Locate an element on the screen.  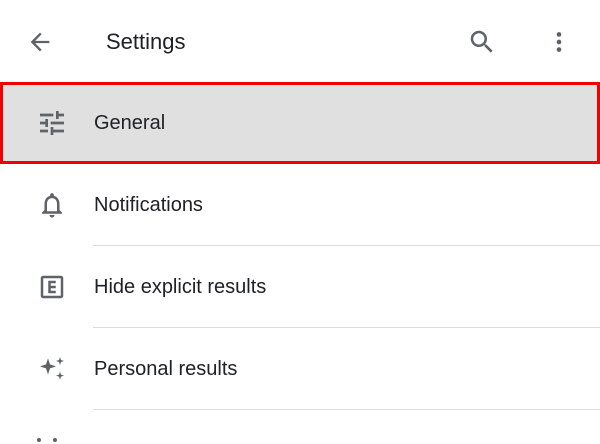
explicit-icon is located at coordinates (52, 287).